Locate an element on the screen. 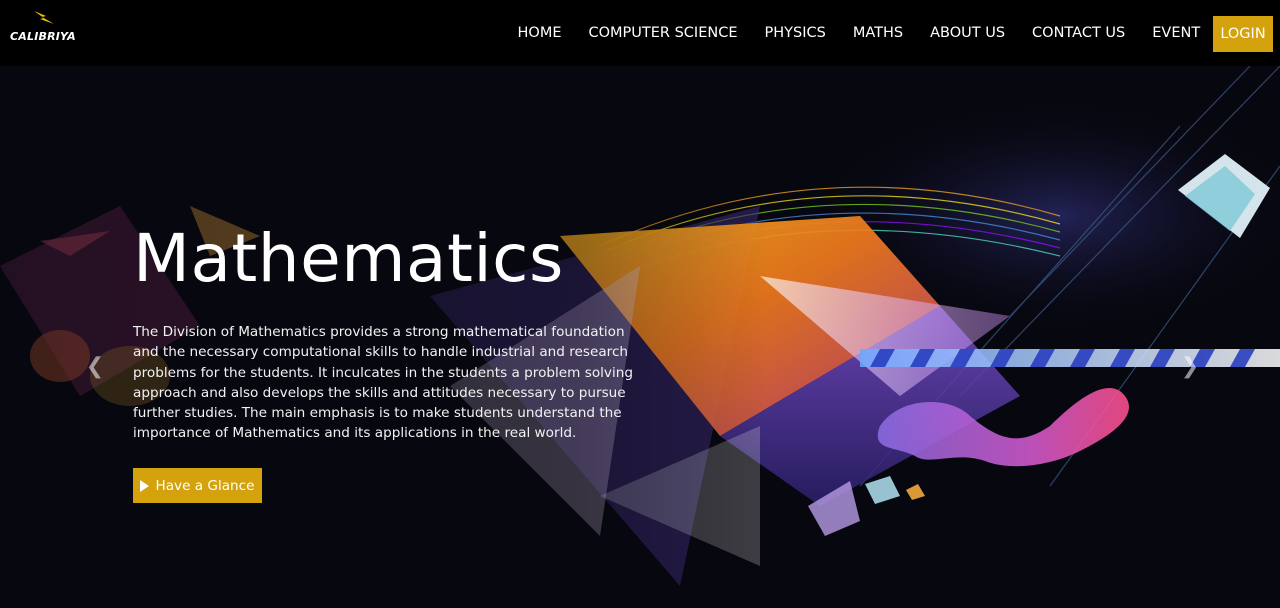 Image resolution: width=1280 pixels, height=608 pixels. hero-title: Mathematics is located at coordinates (348, 258).